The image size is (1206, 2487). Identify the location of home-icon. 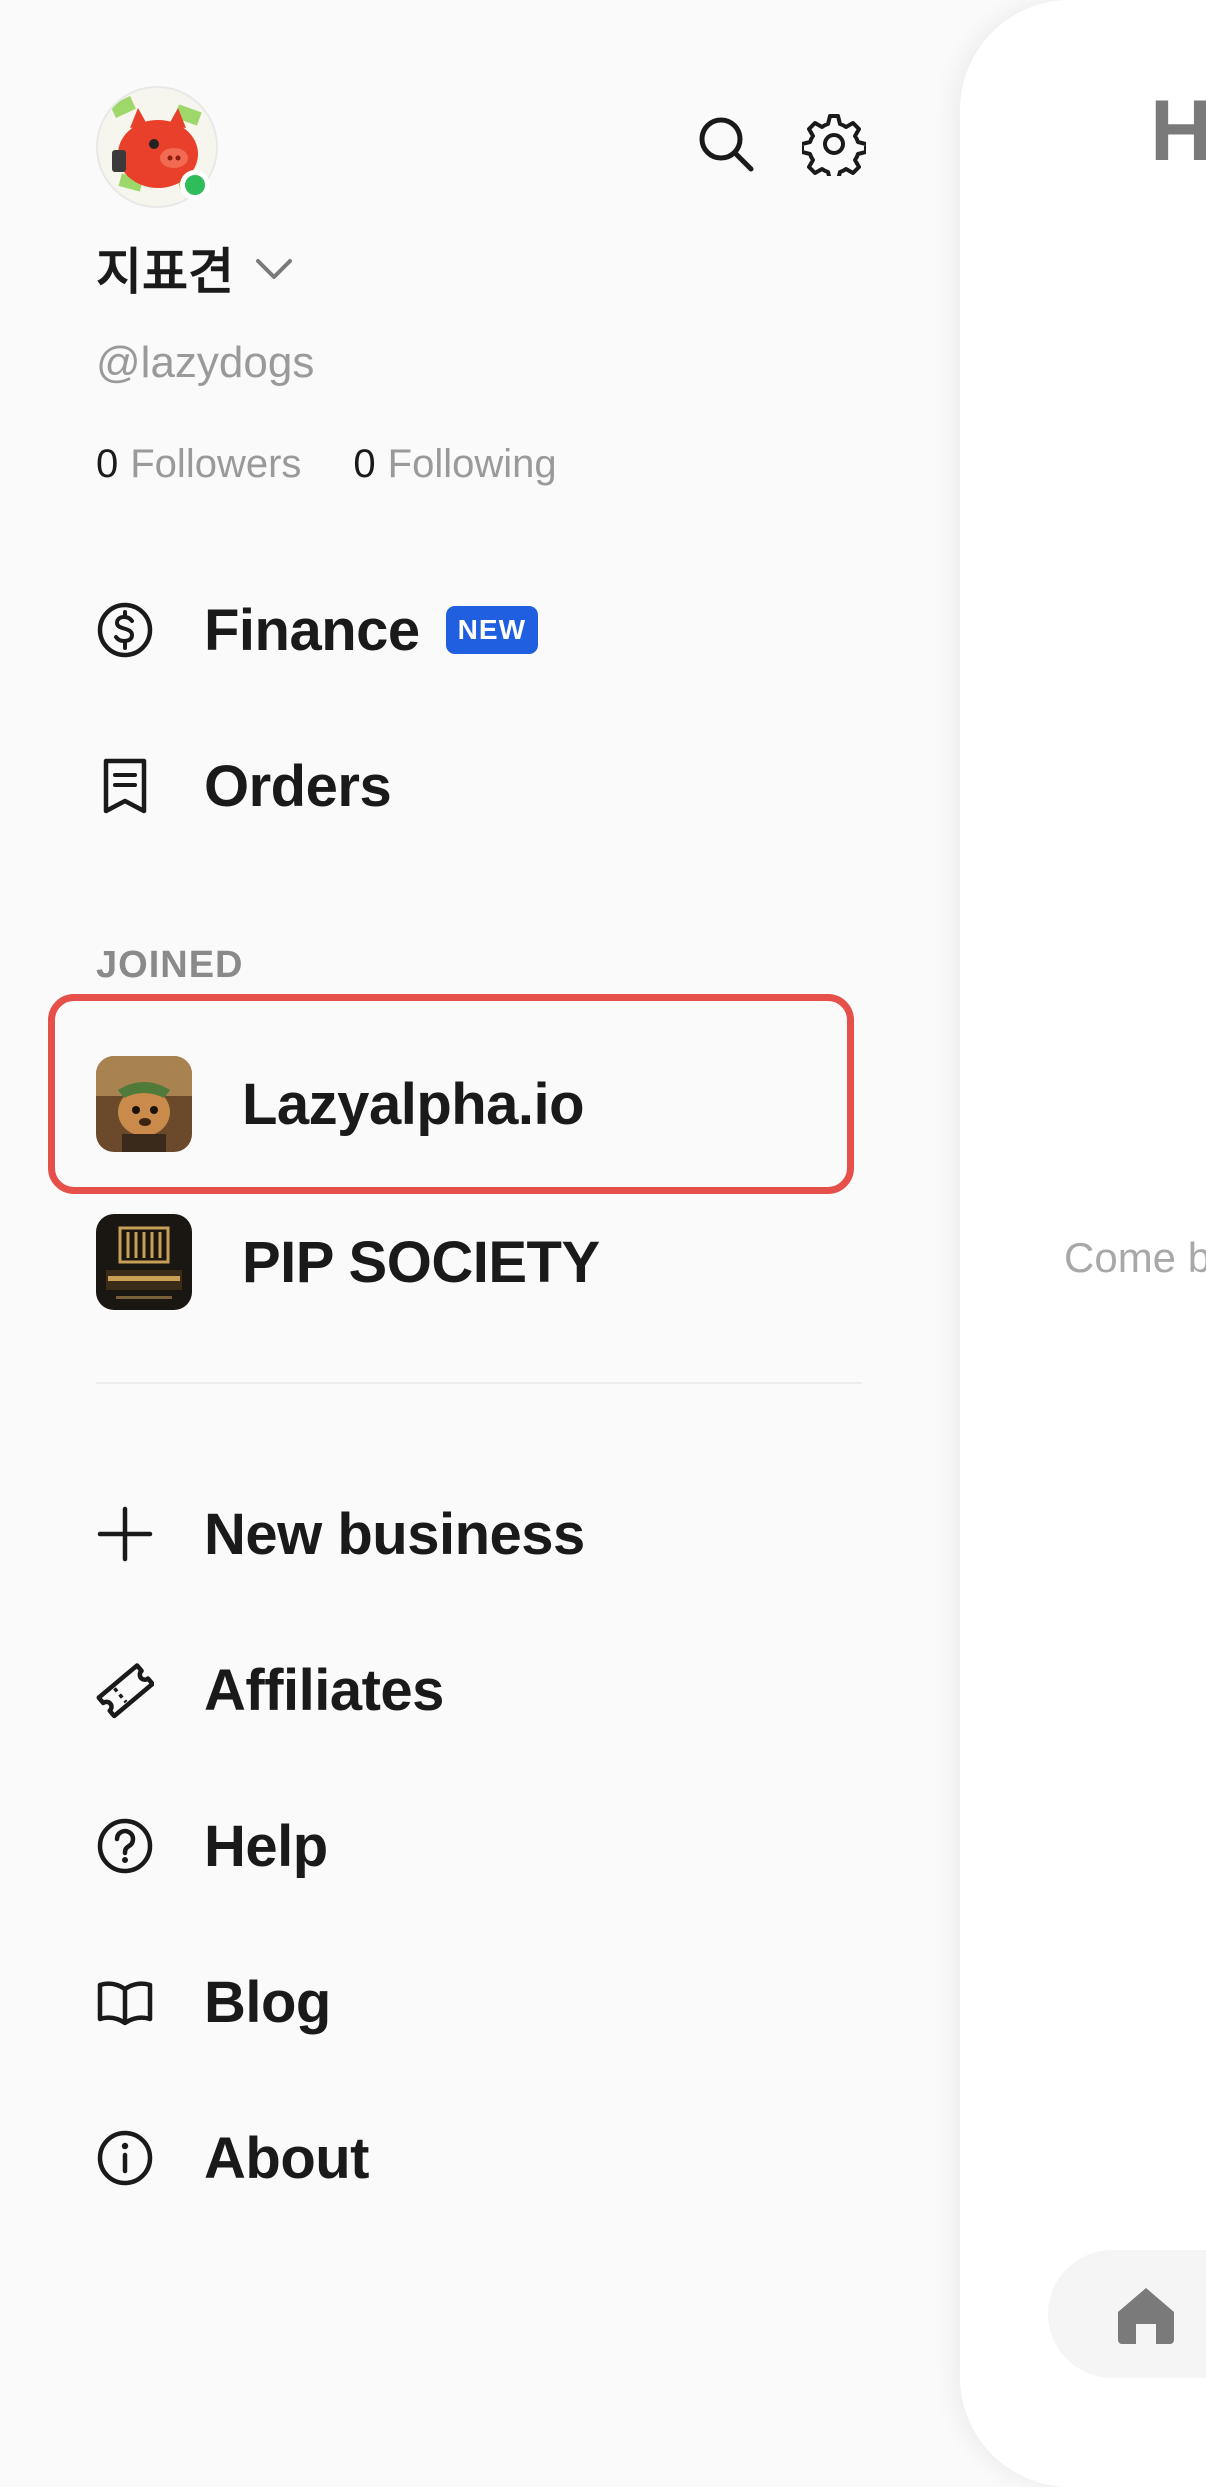
(1146, 2314).